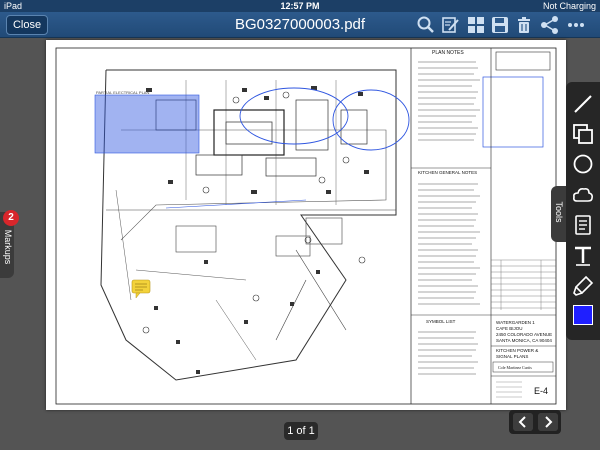 This screenshot has width=600, height=450. Describe the element at coordinates (141, 289) in the screenshot. I see `sticky-note-icon` at that location.